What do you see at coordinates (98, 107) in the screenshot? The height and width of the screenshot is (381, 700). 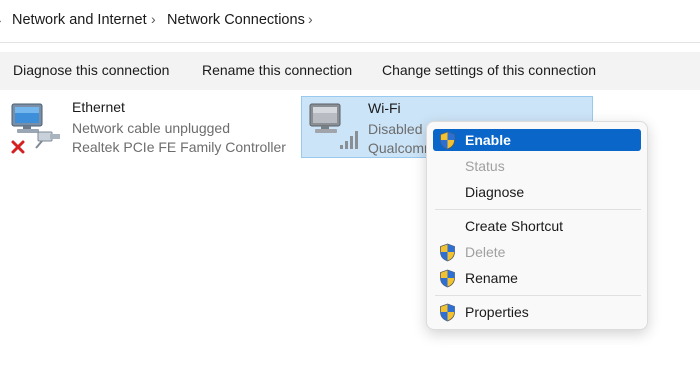 I see `connection-name: Ethernet` at bounding box center [98, 107].